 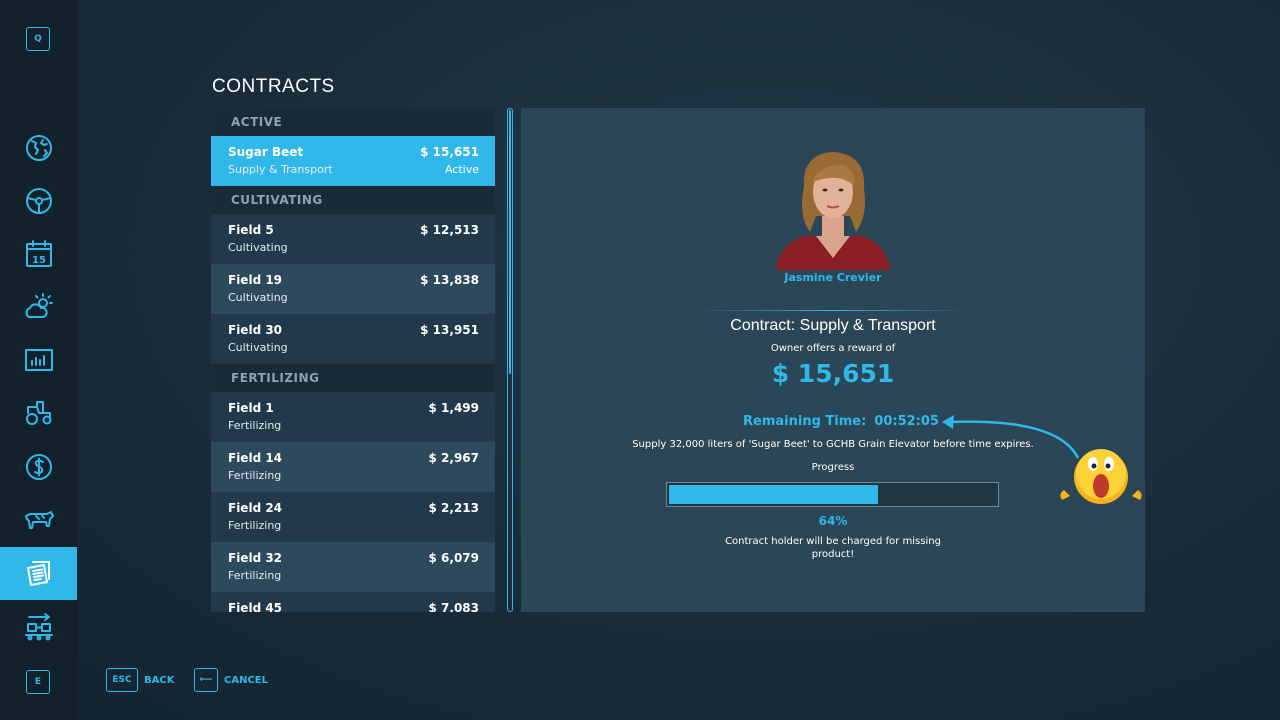 What do you see at coordinates (906, 421) in the screenshot?
I see `remaining-time-value: 00:52:05` at bounding box center [906, 421].